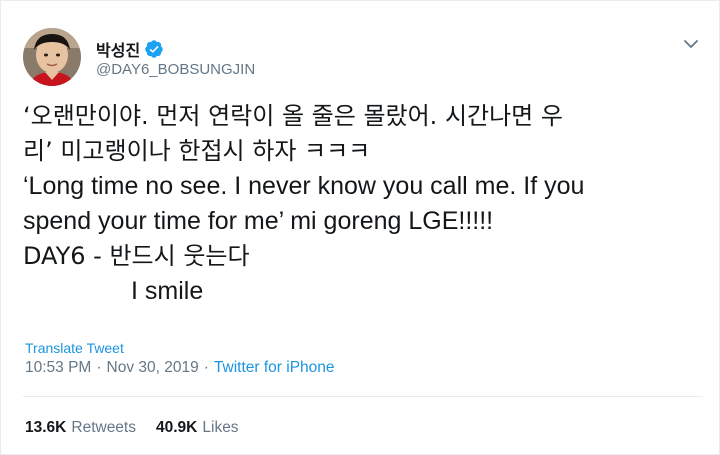  I want to click on tweet-date: Nov 30, 2019, so click(153, 368).